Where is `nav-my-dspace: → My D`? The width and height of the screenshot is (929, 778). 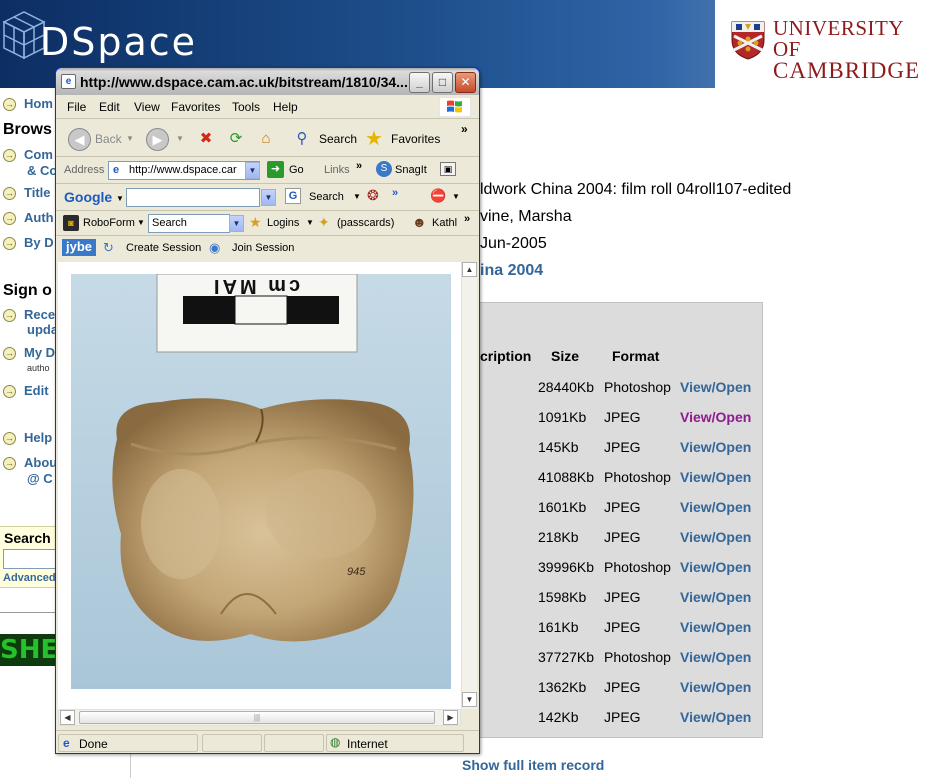
nav-my-dspace: → My D is located at coordinates (29, 353).